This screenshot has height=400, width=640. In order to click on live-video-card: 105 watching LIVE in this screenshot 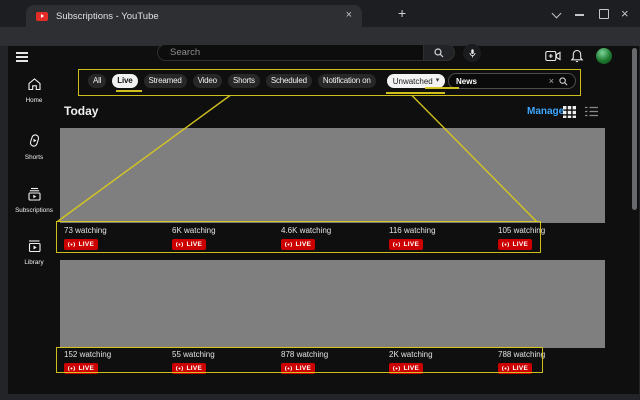, I will do `click(550, 239)`.